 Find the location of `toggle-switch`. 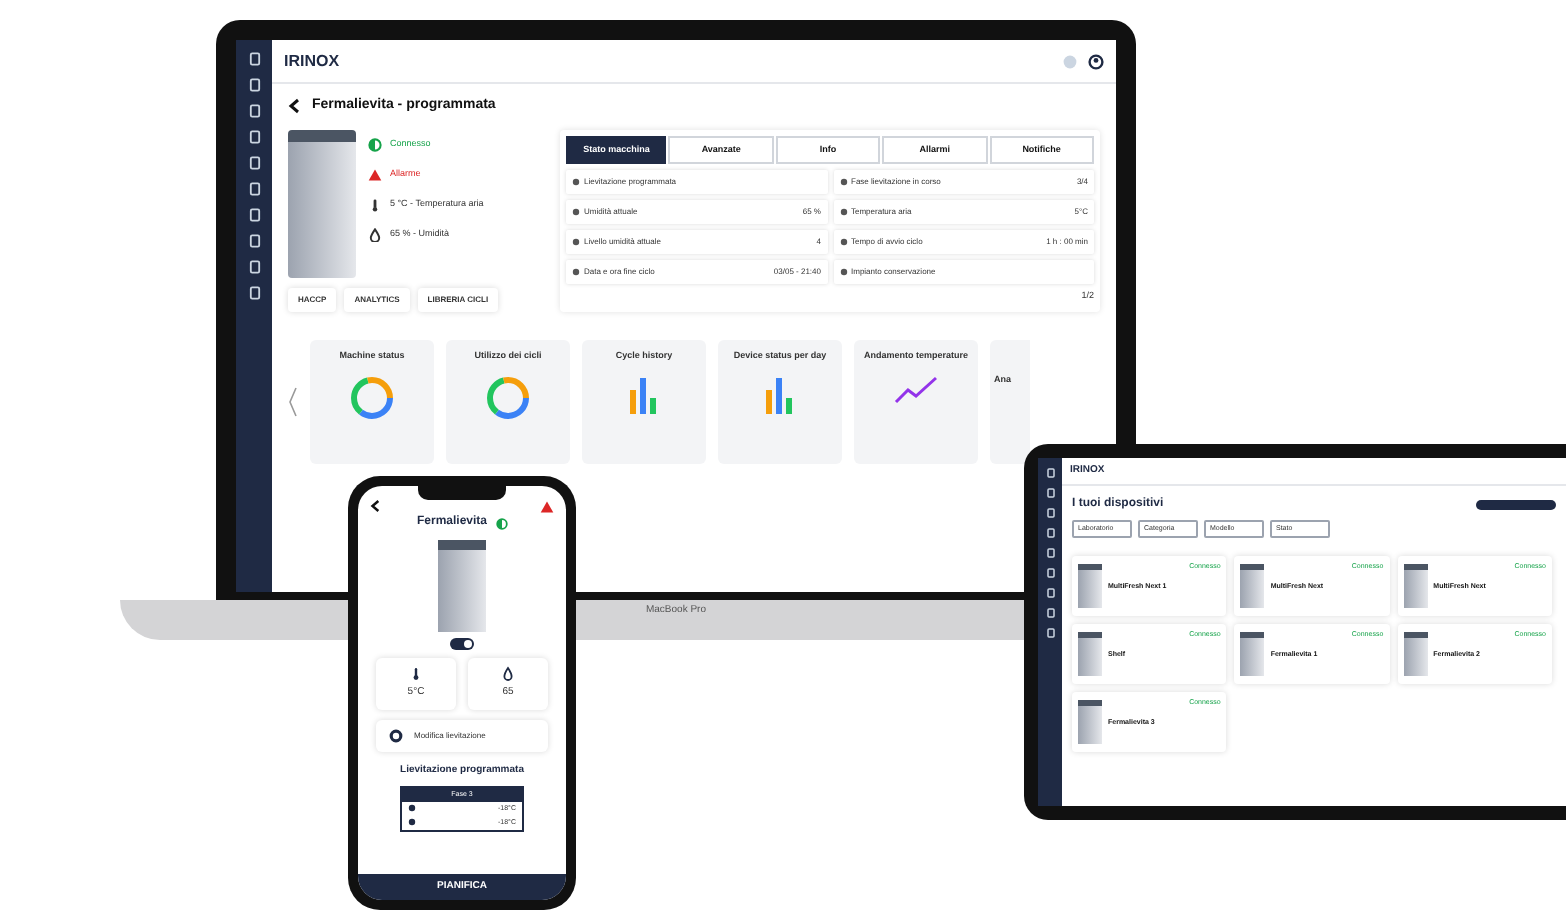

toggle-switch is located at coordinates (462, 644).